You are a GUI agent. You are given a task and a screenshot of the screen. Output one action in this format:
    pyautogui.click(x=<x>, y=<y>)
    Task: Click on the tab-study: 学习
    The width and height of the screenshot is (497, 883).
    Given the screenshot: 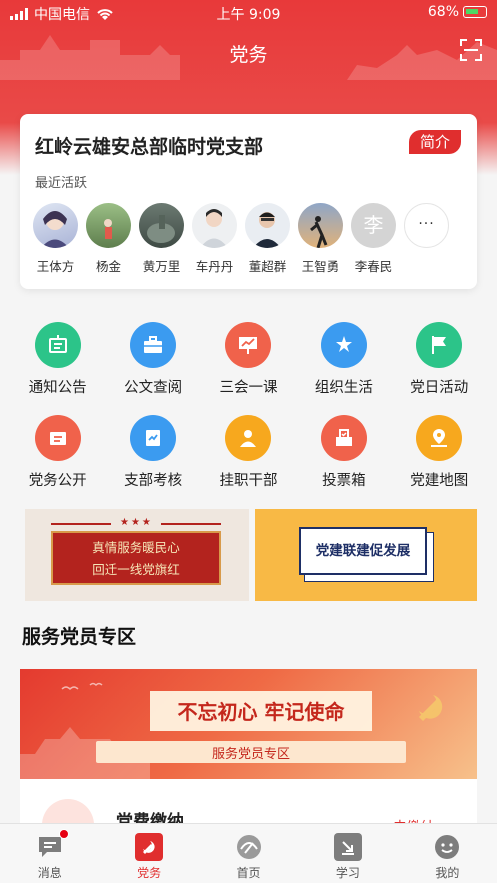 What is the action you would take?
    pyautogui.click(x=347, y=853)
    